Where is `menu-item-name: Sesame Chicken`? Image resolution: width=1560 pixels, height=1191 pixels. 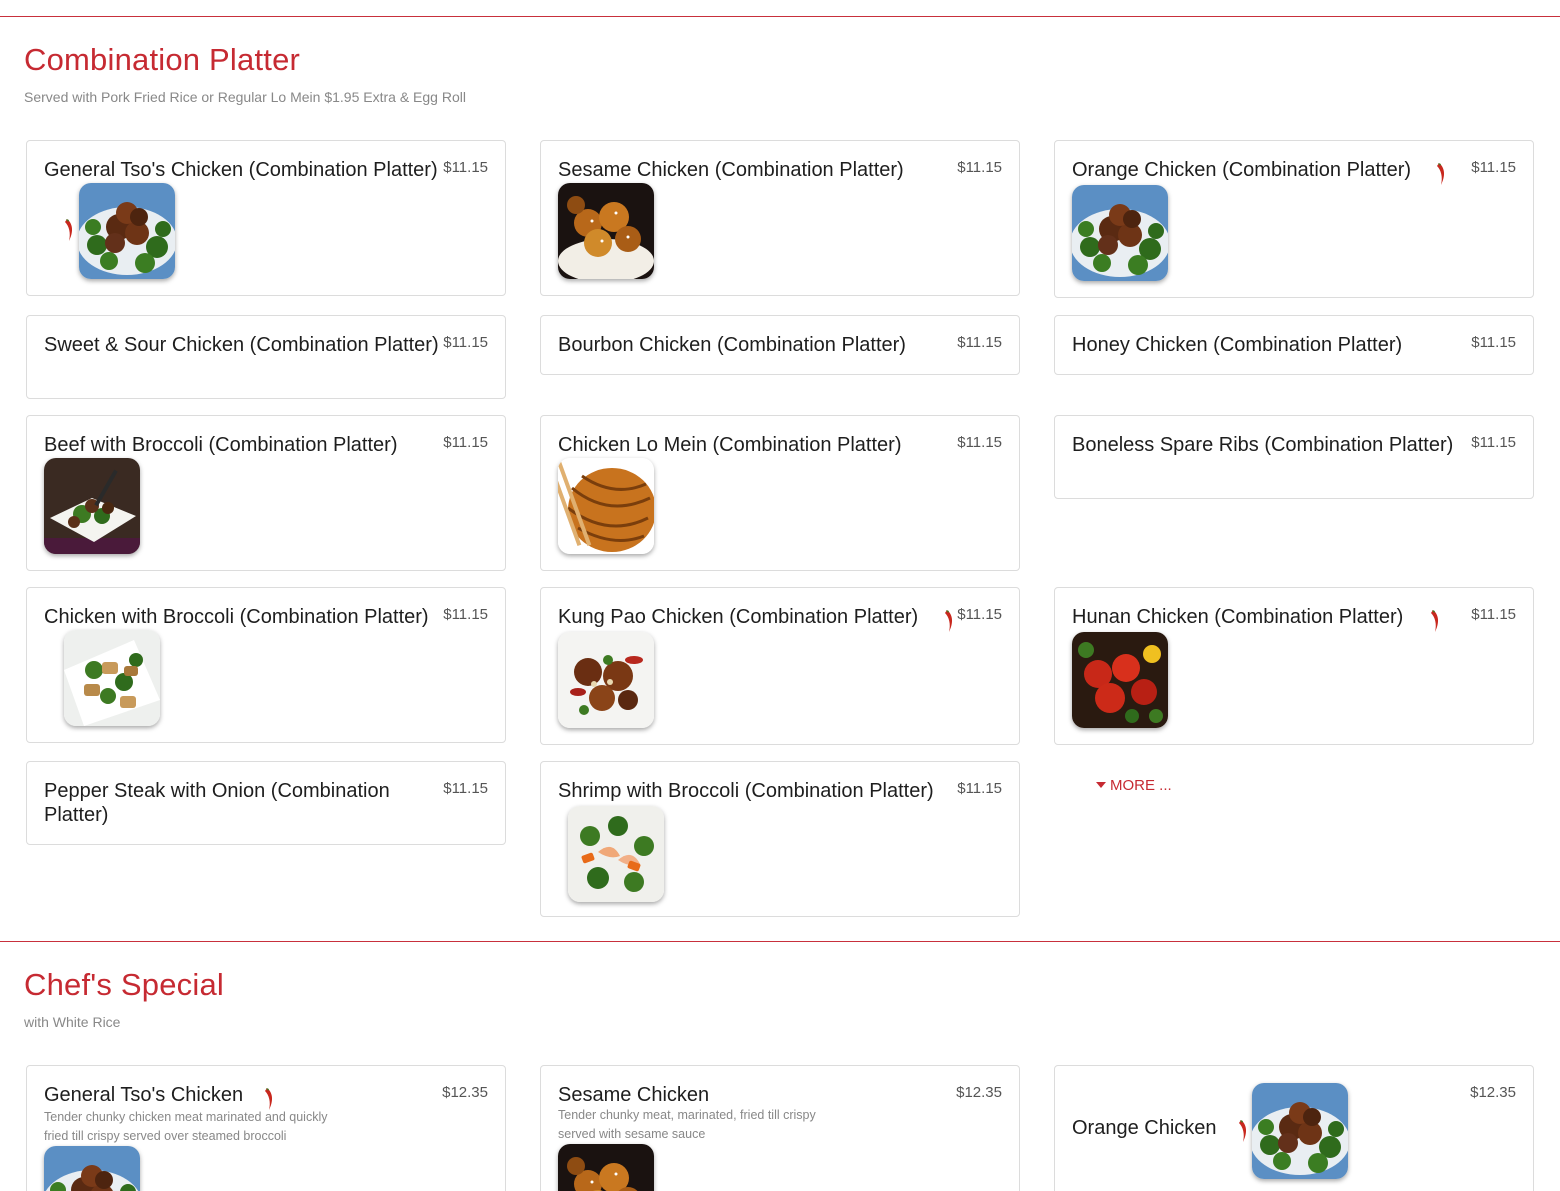
menu-item-name: Sesame Chicken is located at coordinates (634, 1095).